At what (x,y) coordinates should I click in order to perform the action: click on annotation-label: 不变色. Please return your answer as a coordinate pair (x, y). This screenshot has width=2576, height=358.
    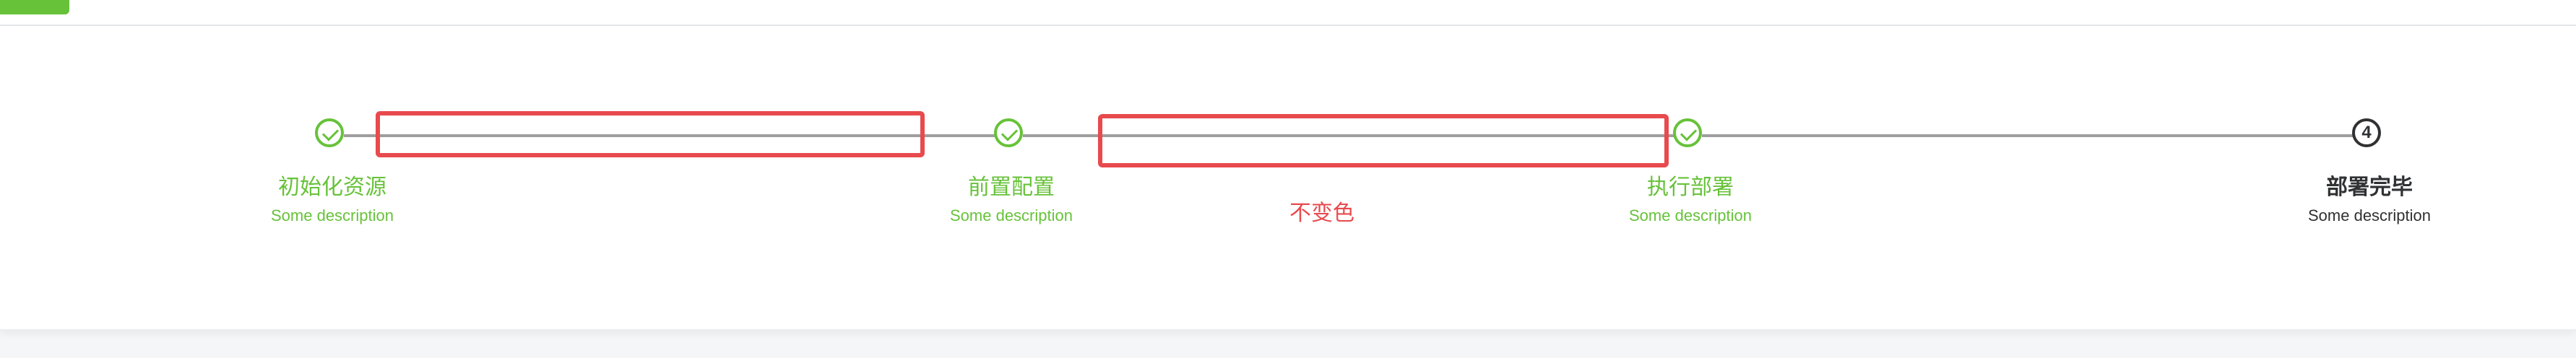
    Looking at the image, I should click on (1321, 213).